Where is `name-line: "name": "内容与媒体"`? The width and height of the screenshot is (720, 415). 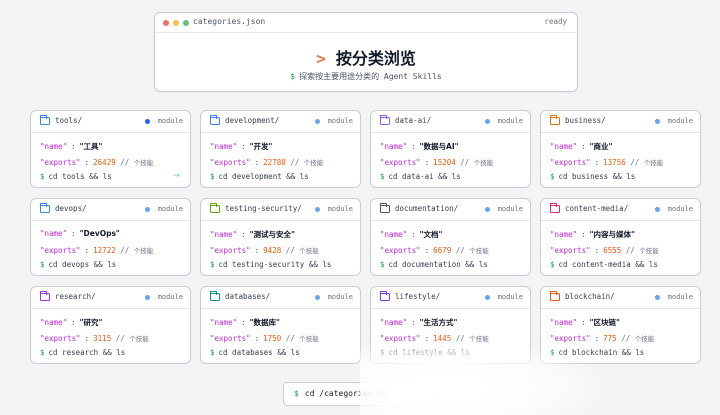
name-line: "name": "内容与媒体" is located at coordinates (592, 234).